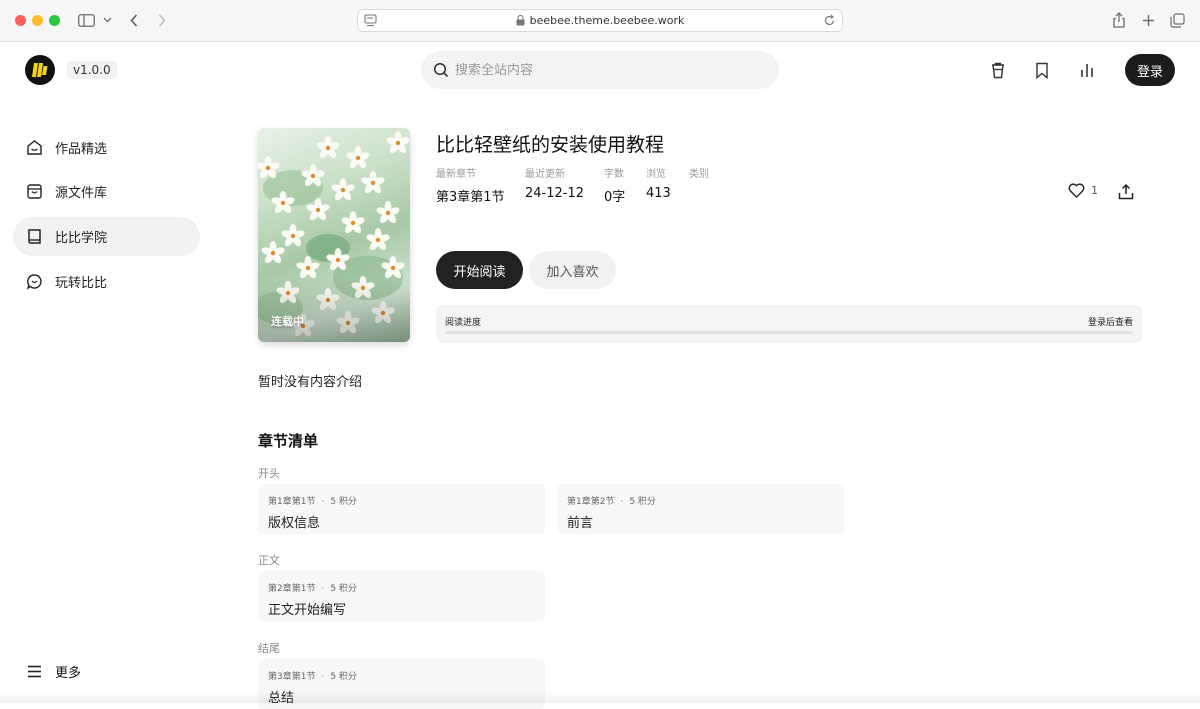 The height and width of the screenshot is (709, 1200). Describe the element at coordinates (1042, 70) in the screenshot. I see `bookmark-icon` at that location.